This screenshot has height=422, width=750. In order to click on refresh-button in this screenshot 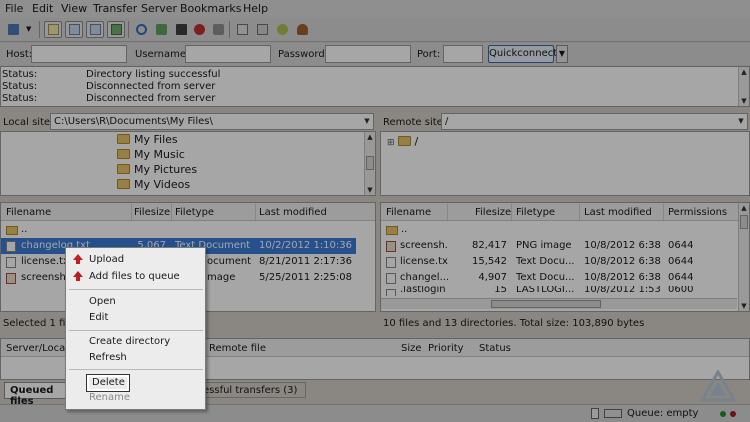, I will do `click(141, 29)`.